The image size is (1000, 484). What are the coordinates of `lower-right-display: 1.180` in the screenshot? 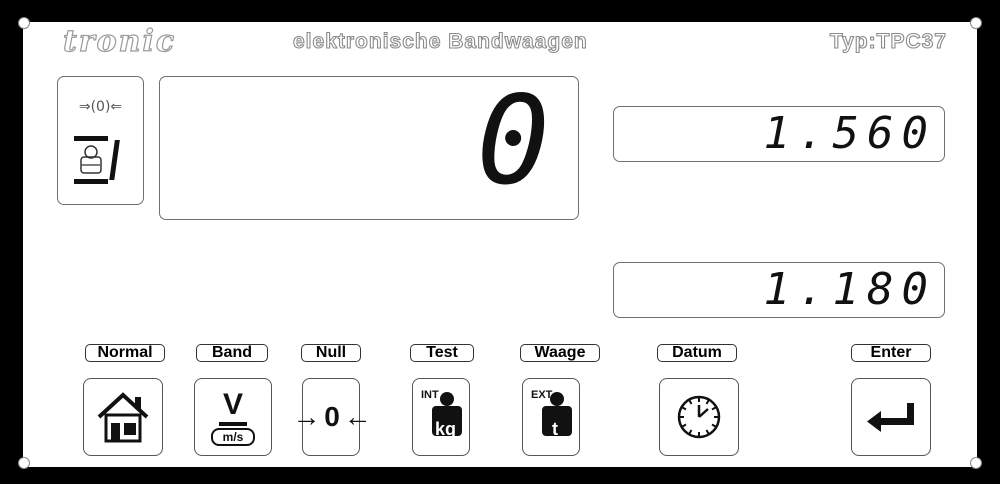 It's located at (779, 290).